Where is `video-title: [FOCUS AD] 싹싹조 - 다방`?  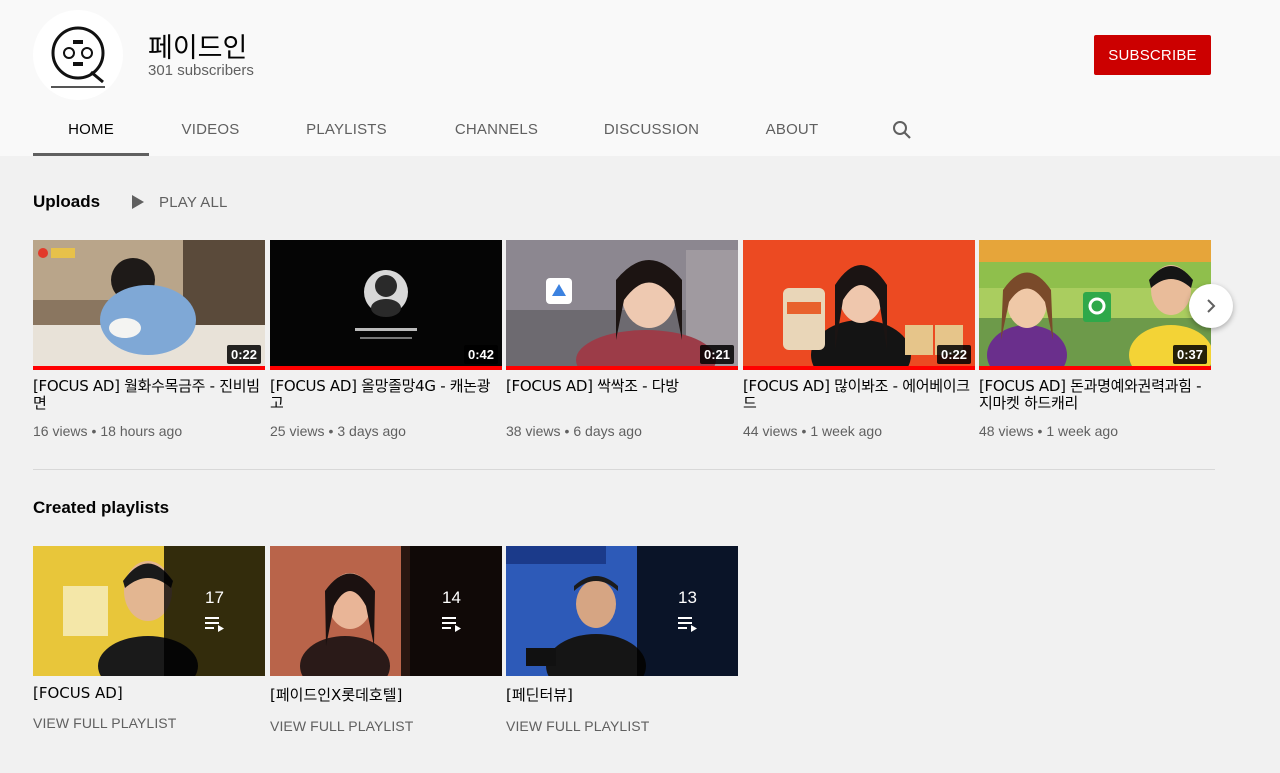 video-title: [FOCUS AD] 싹싹조 - 다방 is located at coordinates (622, 395).